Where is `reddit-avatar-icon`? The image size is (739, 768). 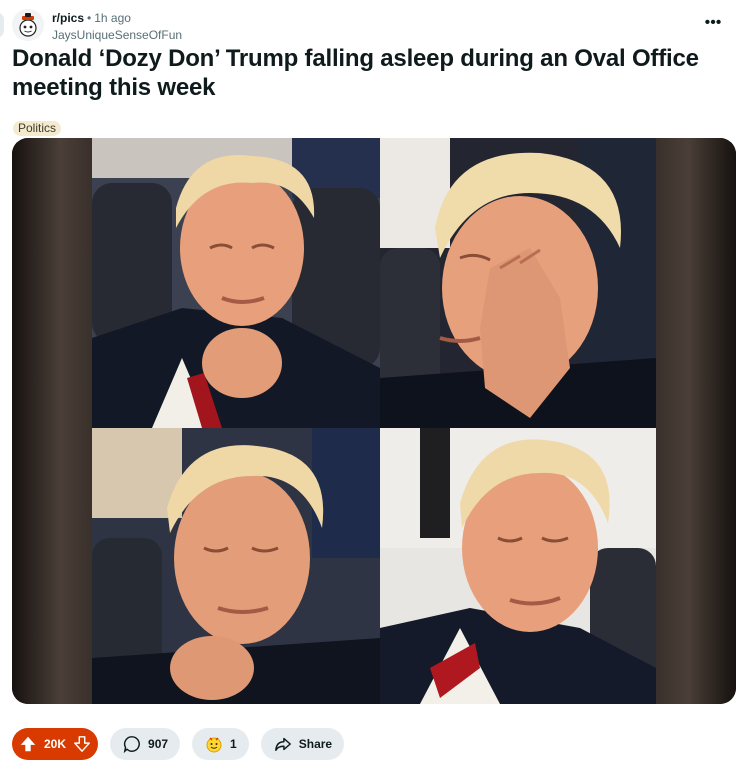
reddit-avatar-icon is located at coordinates (28, 25).